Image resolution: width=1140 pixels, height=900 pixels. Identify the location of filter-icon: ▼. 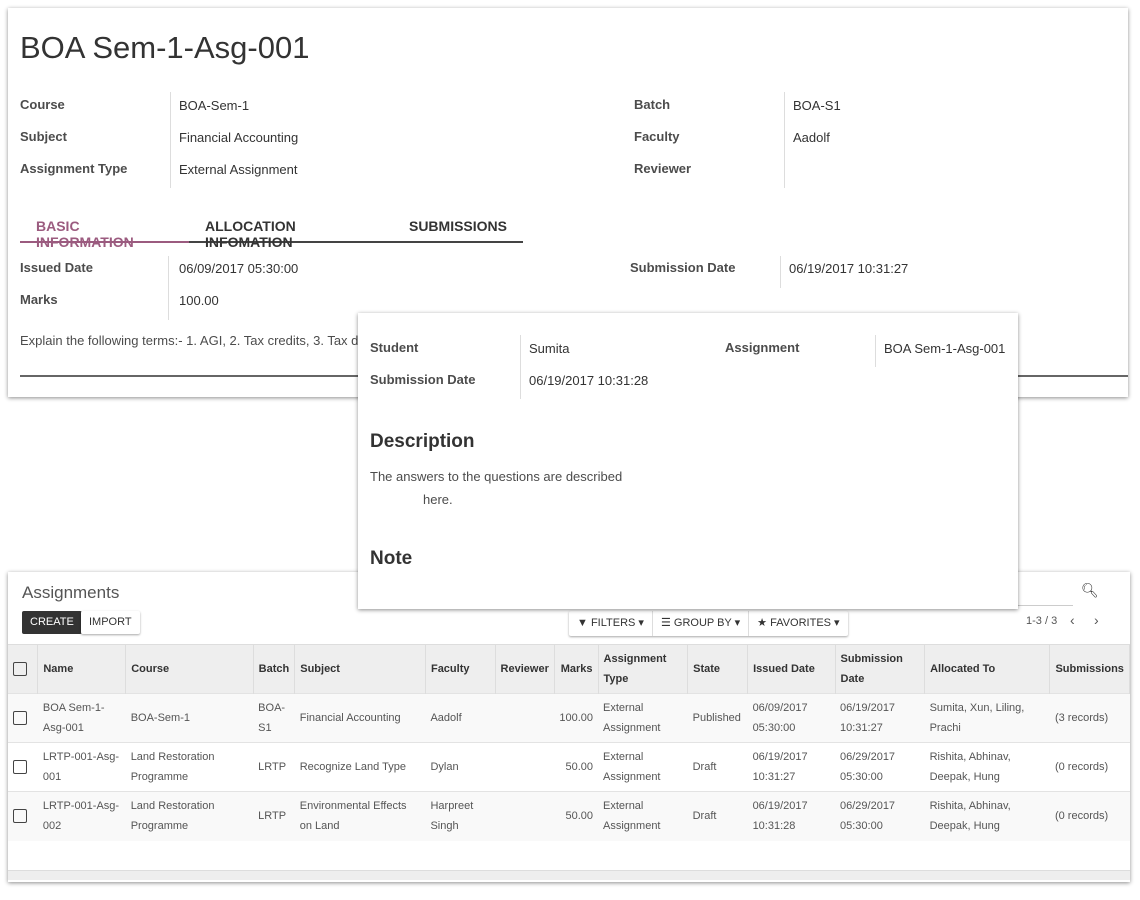
(582, 623).